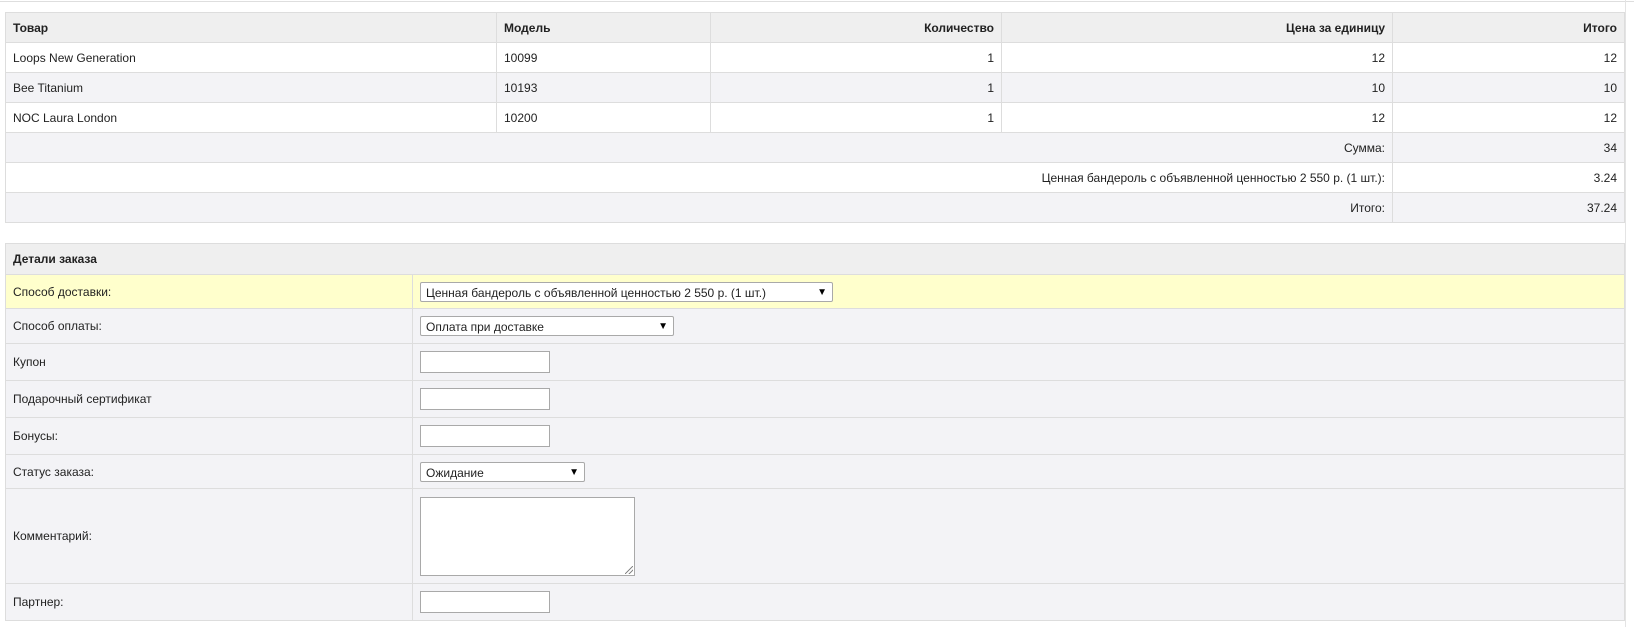 This screenshot has width=1634, height=627. I want to click on coupon-input, so click(485, 362).